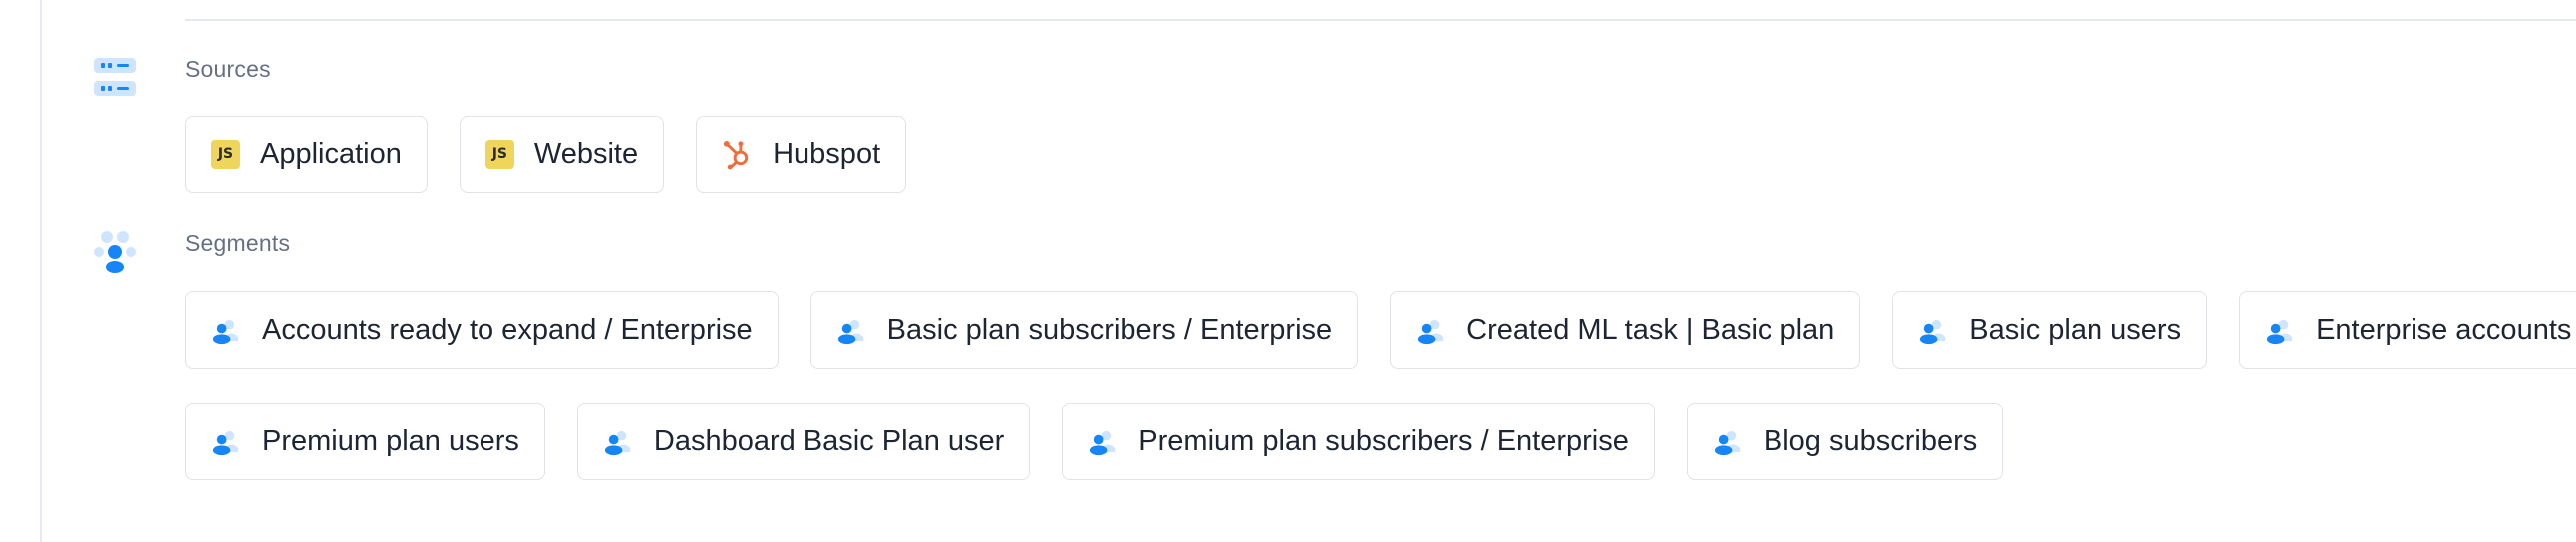  Describe the element at coordinates (1870, 441) in the screenshot. I see `segment-label: Blog subscribers` at that location.